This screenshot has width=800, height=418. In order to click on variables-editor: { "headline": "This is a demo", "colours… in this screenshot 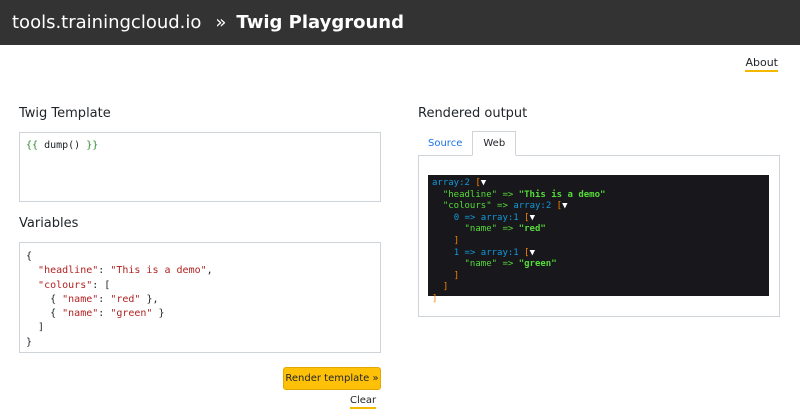, I will do `click(200, 297)`.